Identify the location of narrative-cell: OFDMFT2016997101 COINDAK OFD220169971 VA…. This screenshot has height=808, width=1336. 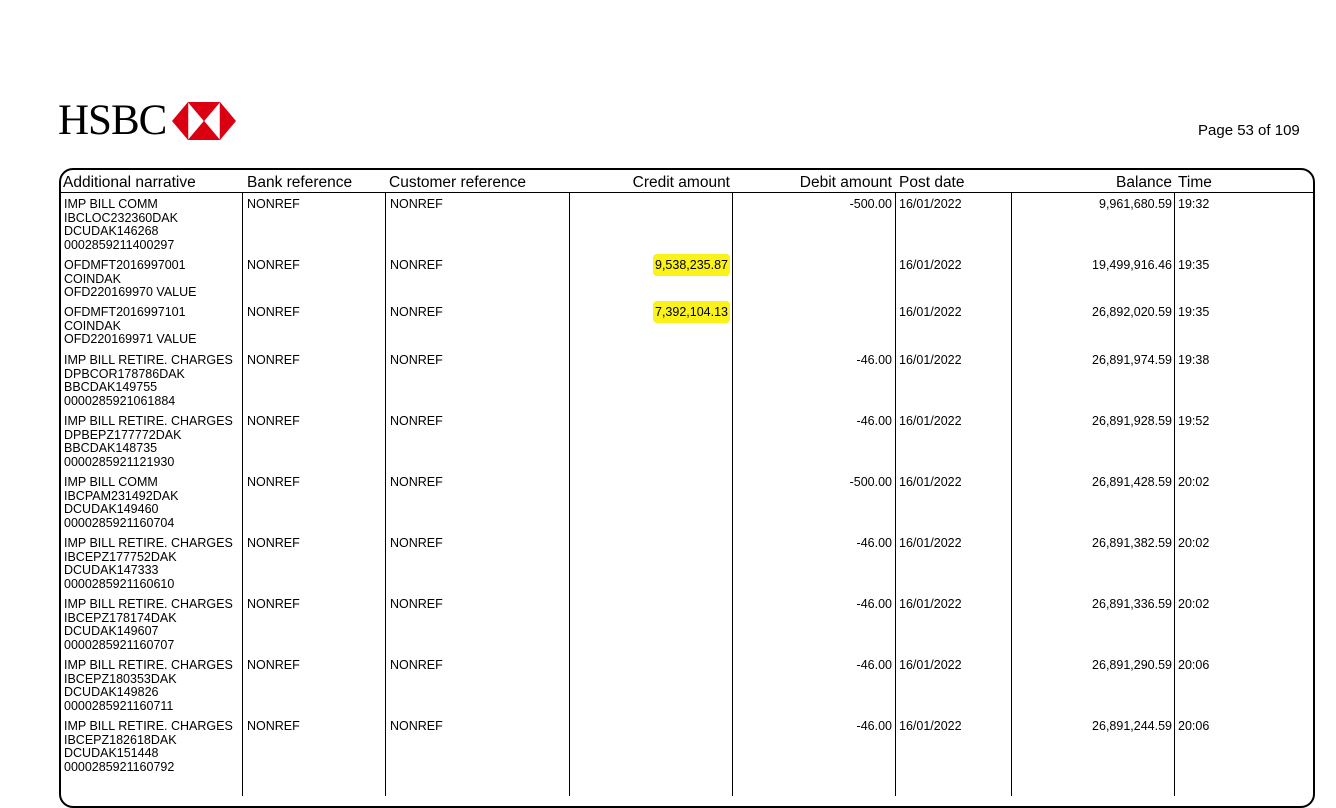
(130, 326).